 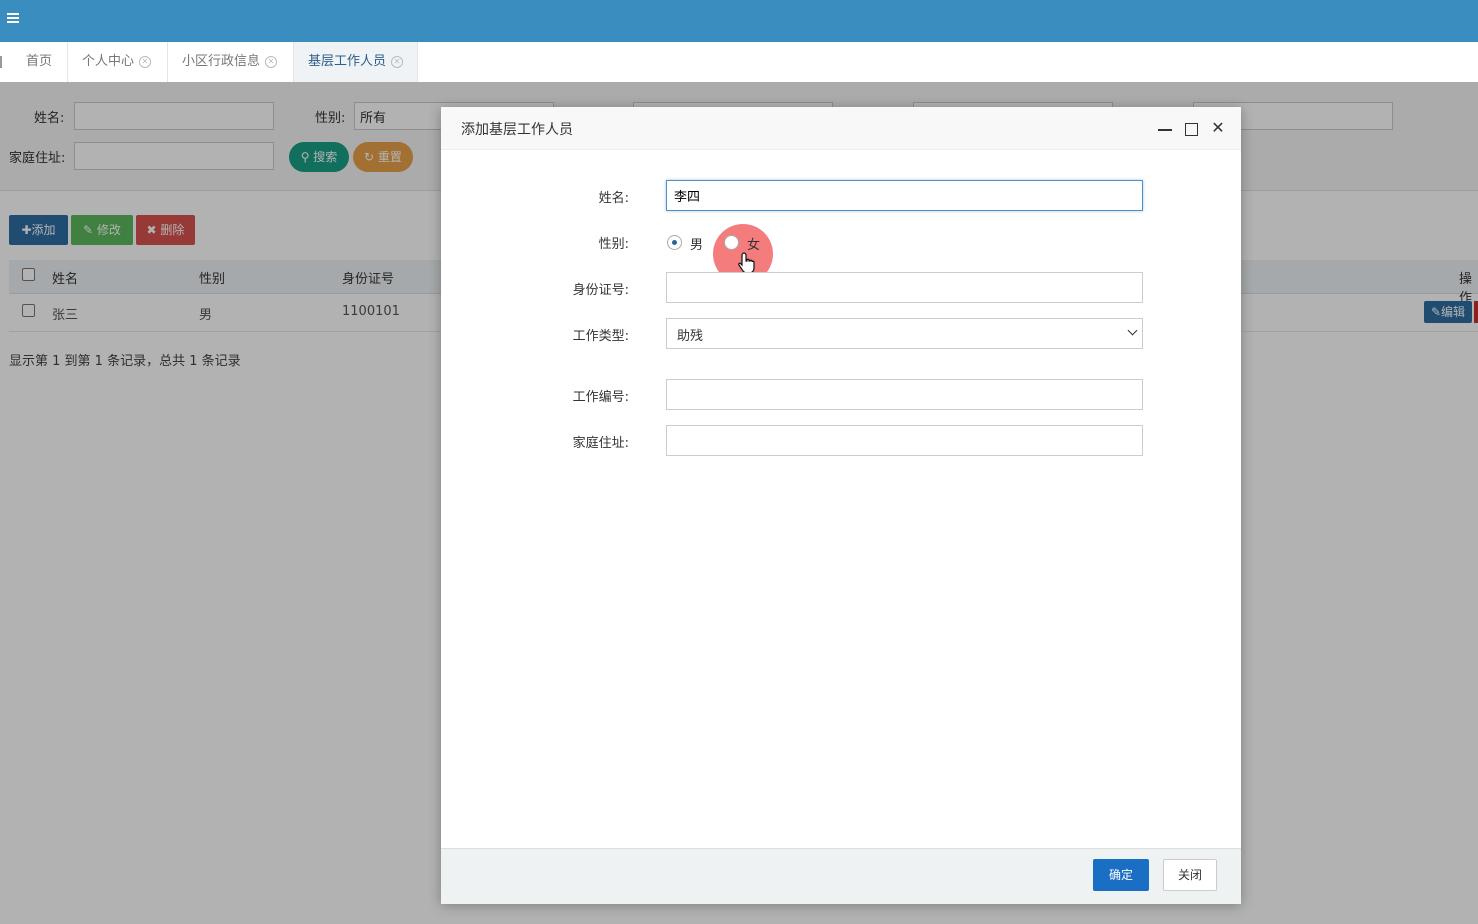 I want to click on tab-personal-center: 个人中心 ✕, so click(x=118, y=62).